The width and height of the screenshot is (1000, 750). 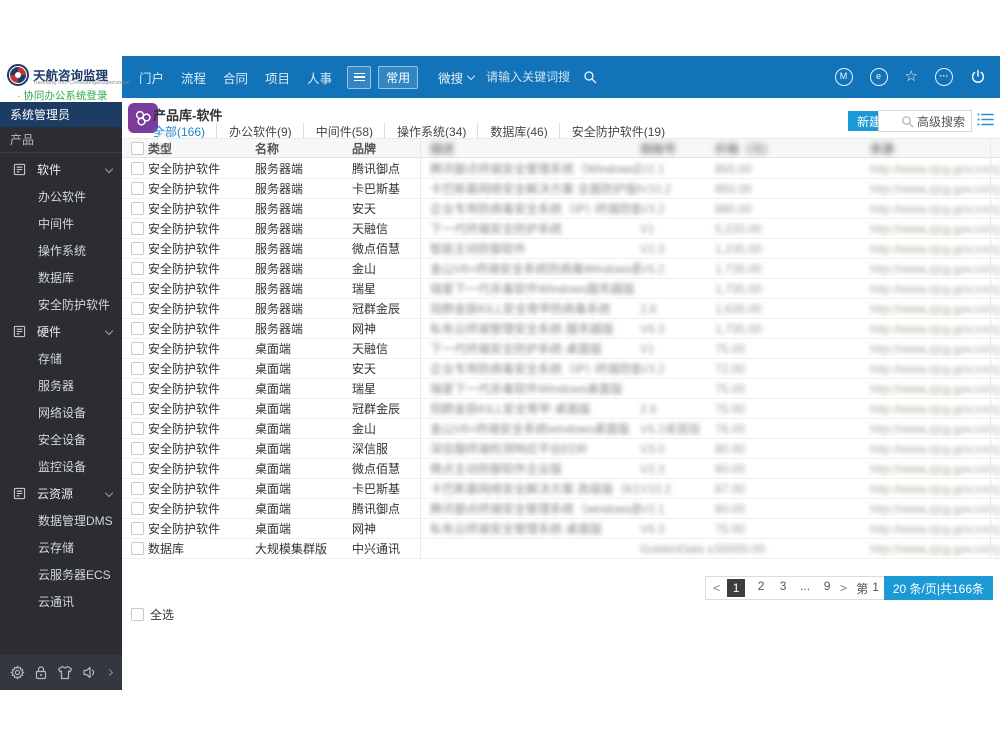 I want to click on global-search-input, so click(x=534, y=77).